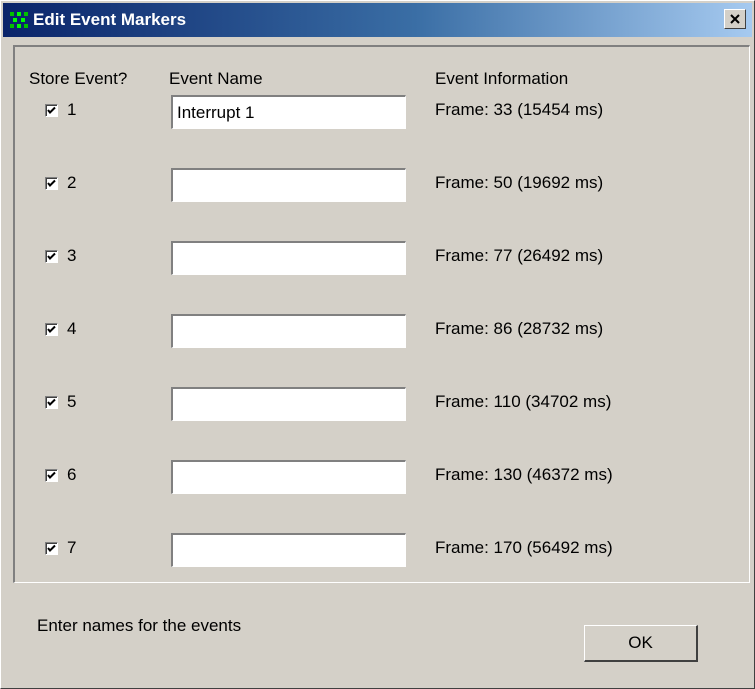 This screenshot has height=689, width=755. What do you see at coordinates (524, 474) in the screenshot?
I see `event-info: Frame: 130 (46372 ms)` at bounding box center [524, 474].